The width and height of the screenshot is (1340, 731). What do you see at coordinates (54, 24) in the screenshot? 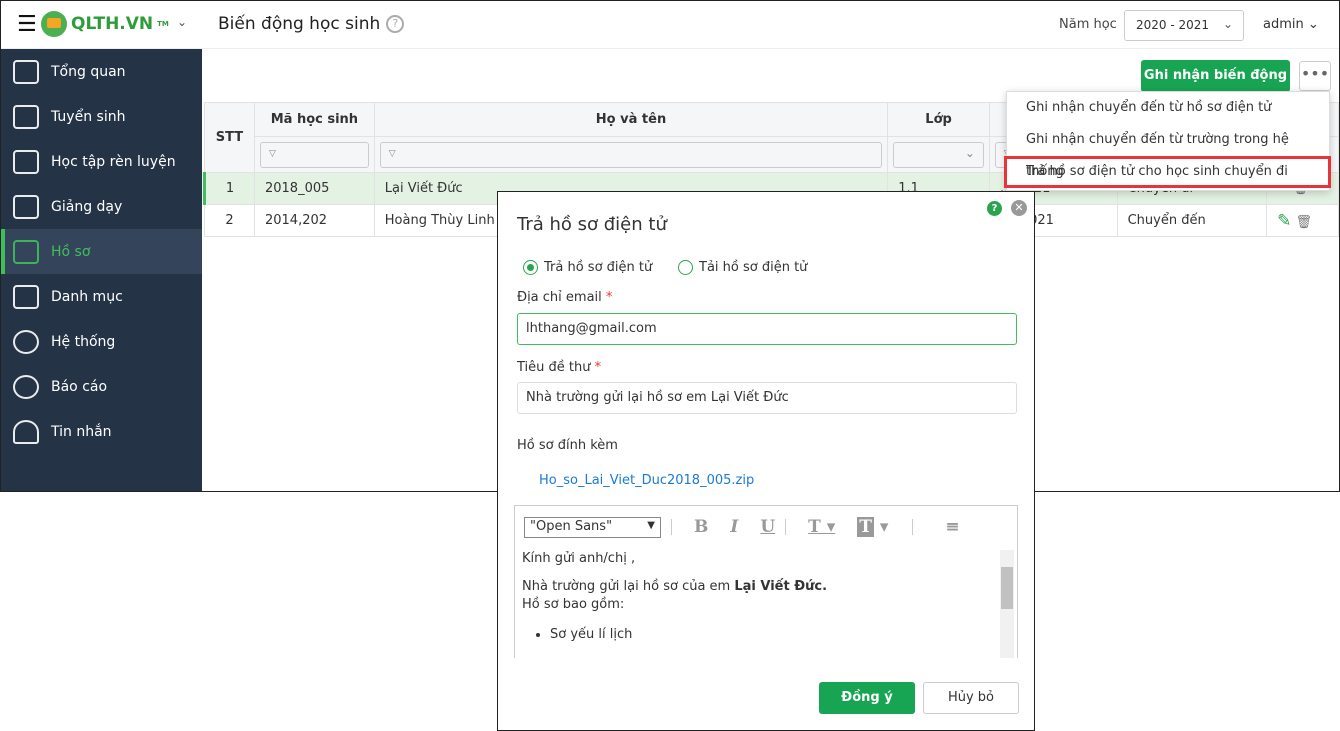
I see `logo-icon` at bounding box center [54, 24].